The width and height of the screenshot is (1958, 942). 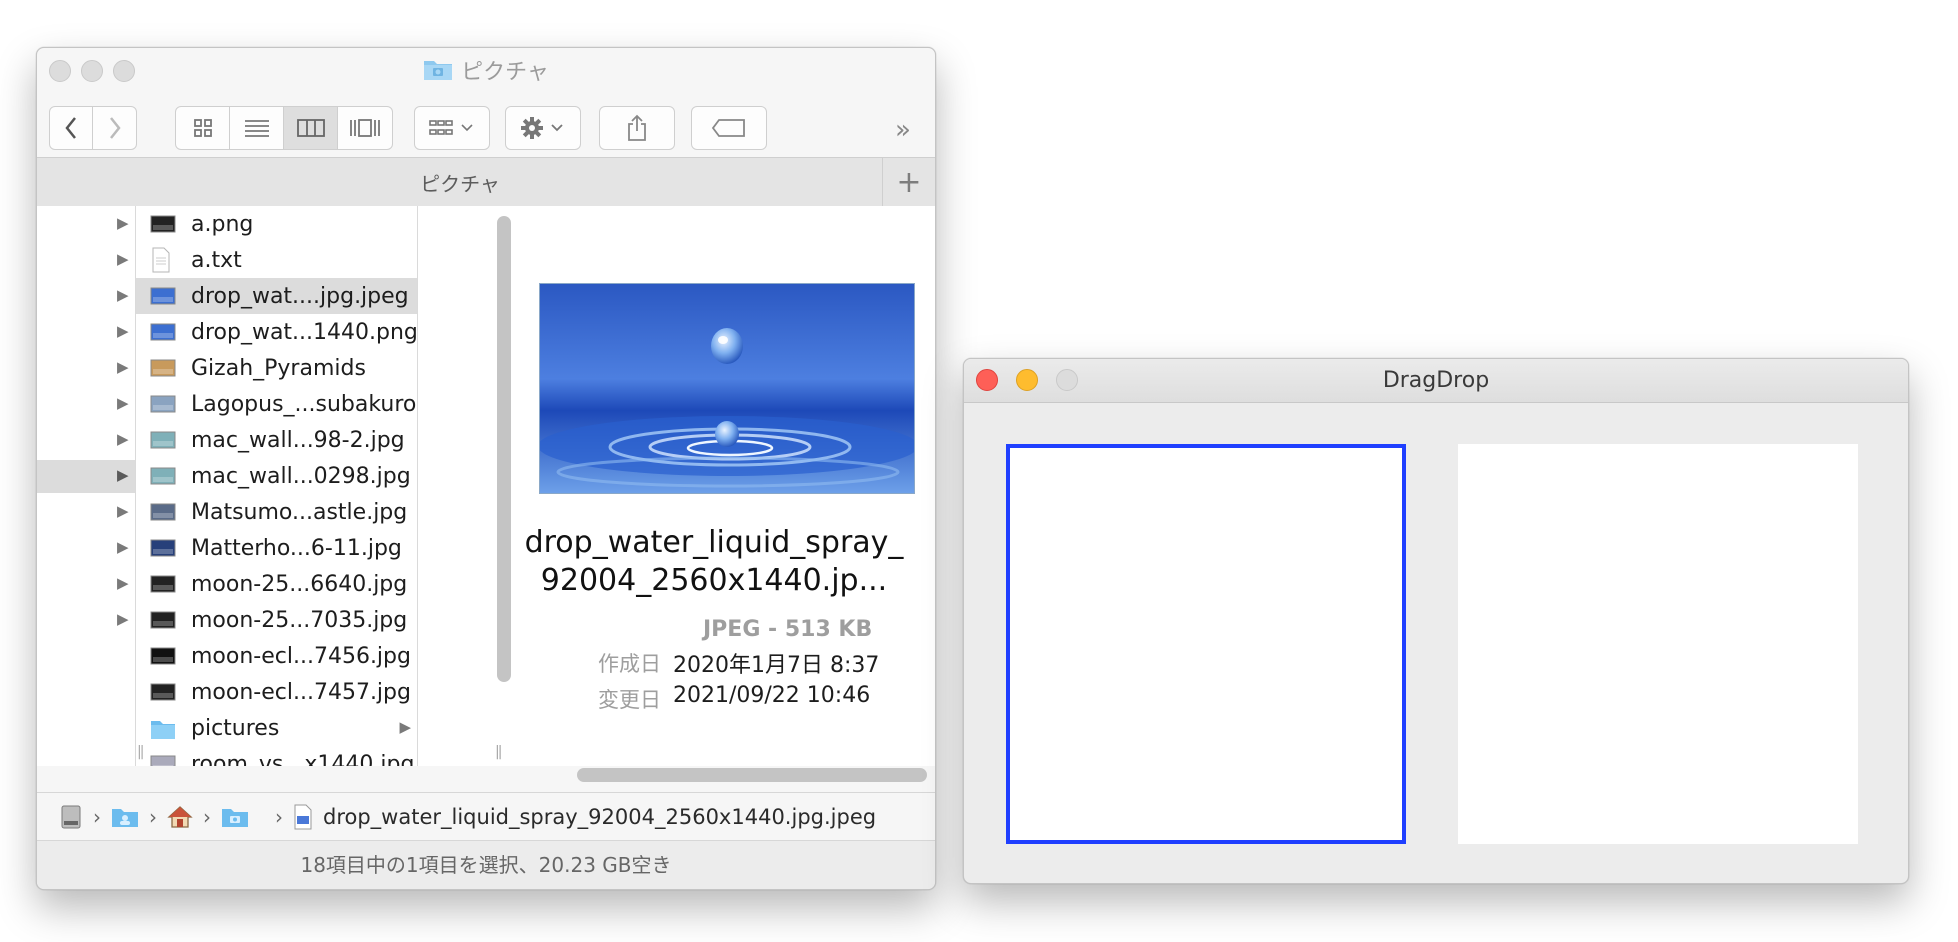 I want to click on action-button, so click(x=543, y=128).